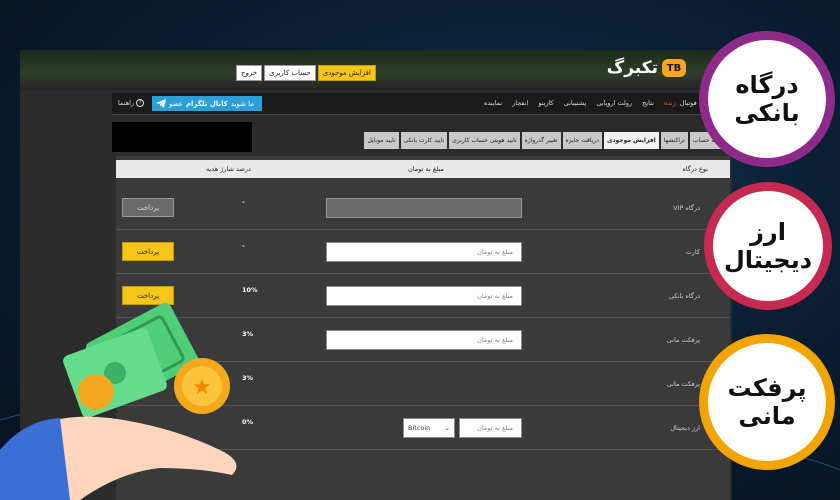 The image size is (840, 500). I want to click on telegram-strong: کانال تلگرام, so click(206, 103).